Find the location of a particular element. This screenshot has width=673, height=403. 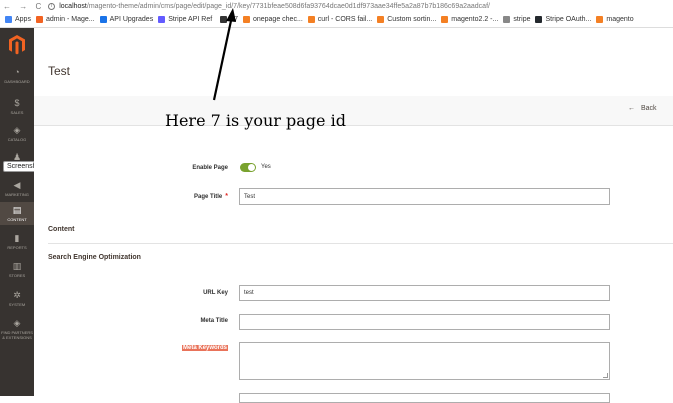

sidebar-item-find: ◈ FIND PARTNERS & EXTENSIONS is located at coordinates (17, 329).